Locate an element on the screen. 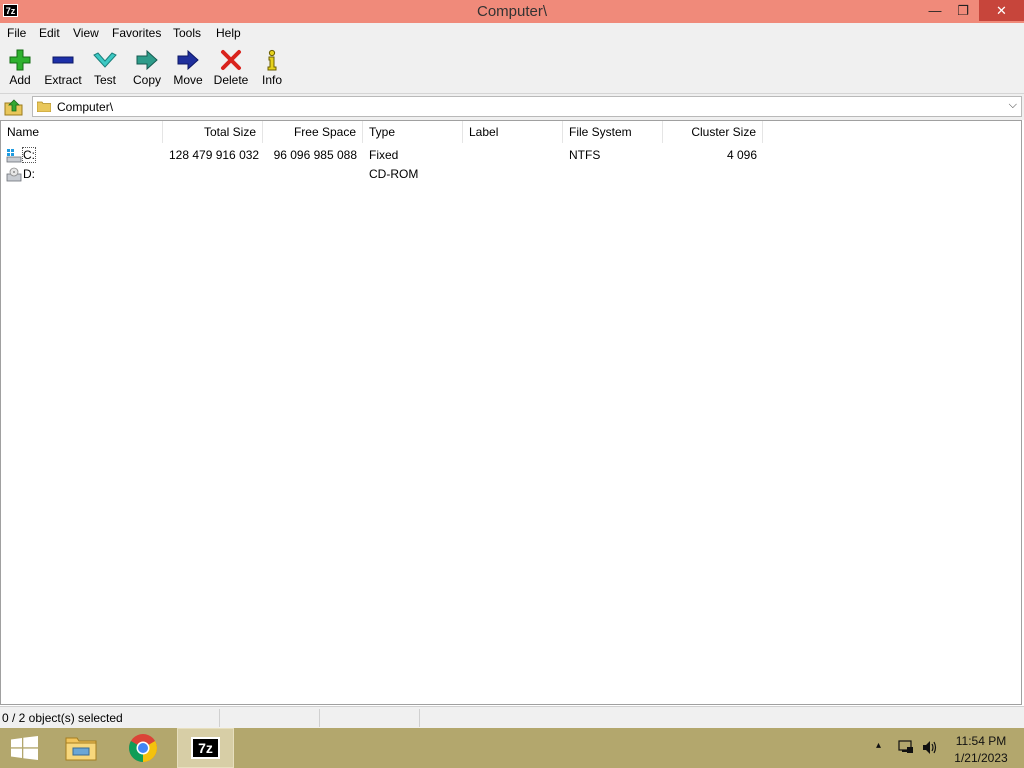 This screenshot has height=768, width=1024. address-input: Computer\ ⌵ is located at coordinates (527, 106).